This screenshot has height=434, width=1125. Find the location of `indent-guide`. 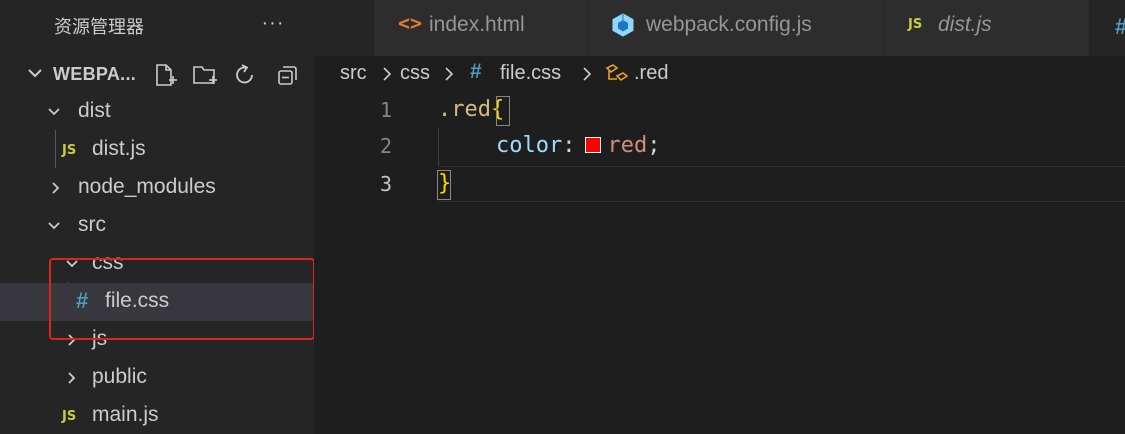

indent-guide is located at coordinates (438, 147).